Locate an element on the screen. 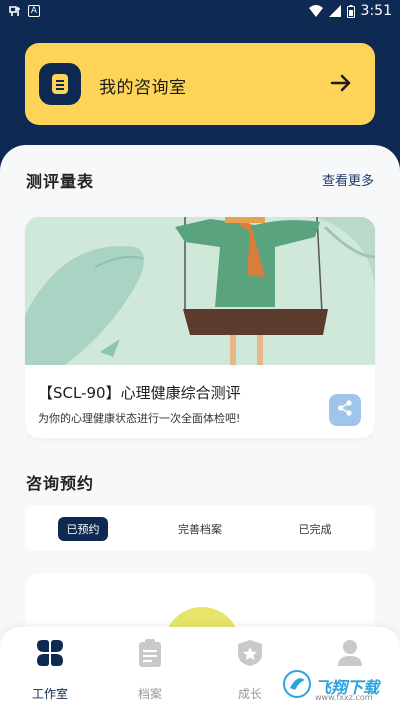 This screenshot has height=711, width=400. nav-workspace: 工作室 is located at coordinates (50, 670).